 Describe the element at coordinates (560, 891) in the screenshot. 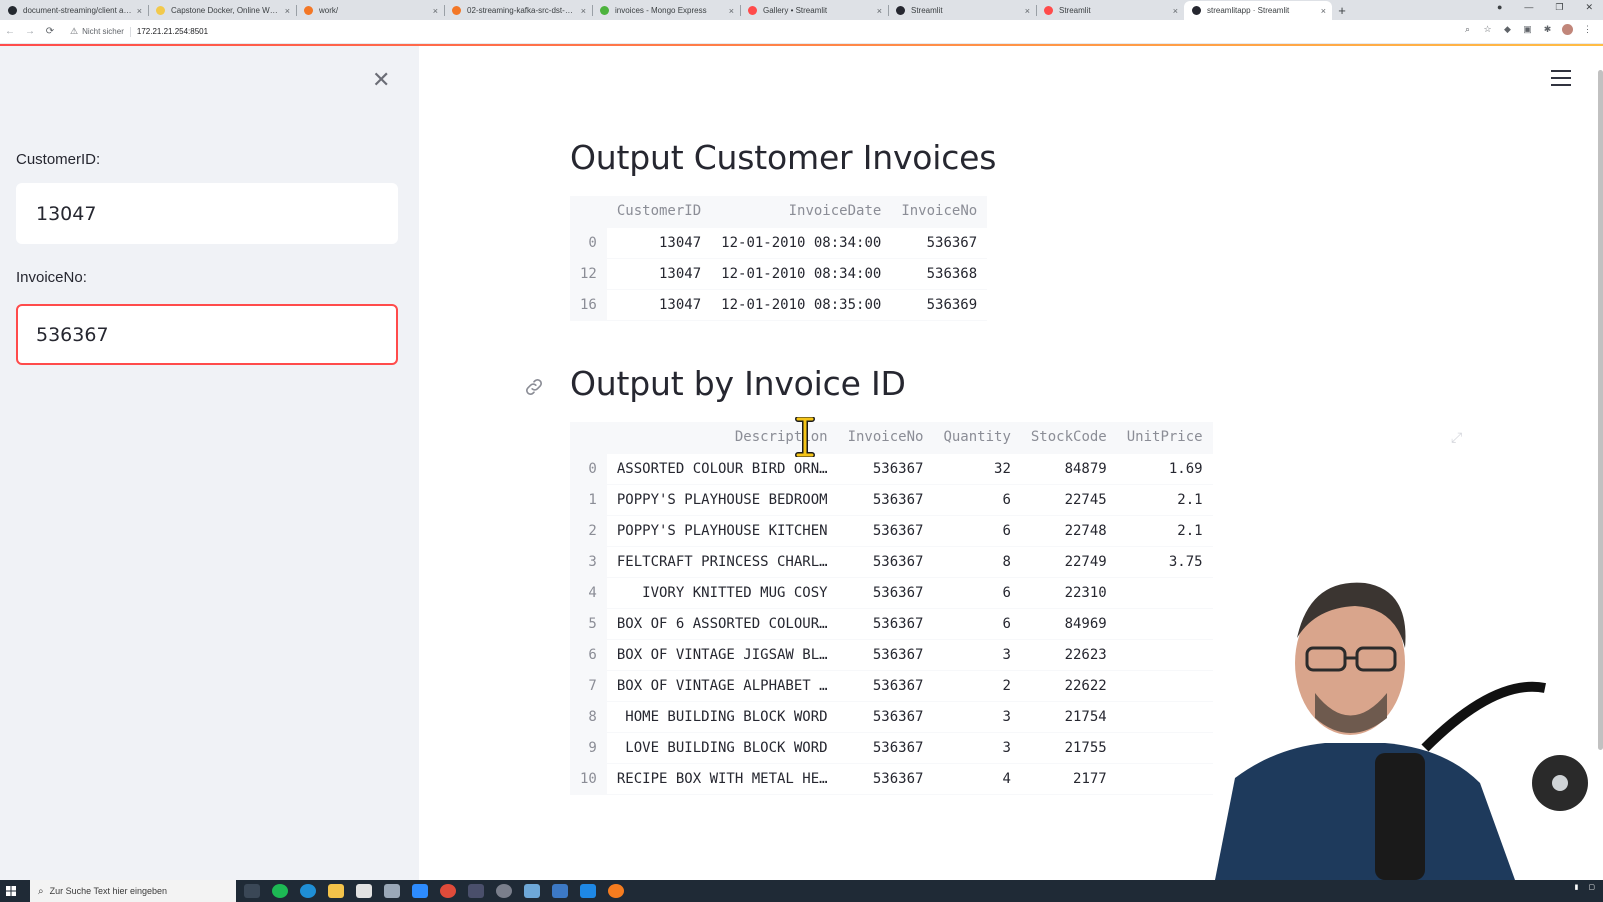

I see `powershell-icon` at that location.